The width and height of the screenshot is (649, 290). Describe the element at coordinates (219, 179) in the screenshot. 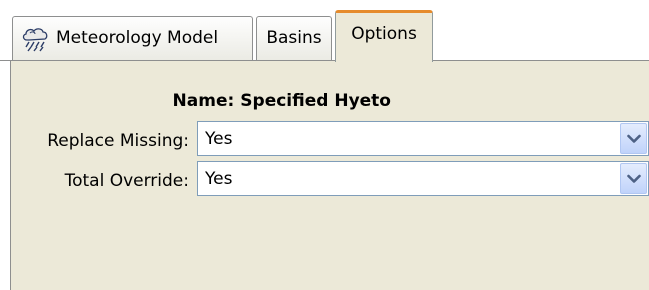

I see `total-override-value: Yes` at that location.